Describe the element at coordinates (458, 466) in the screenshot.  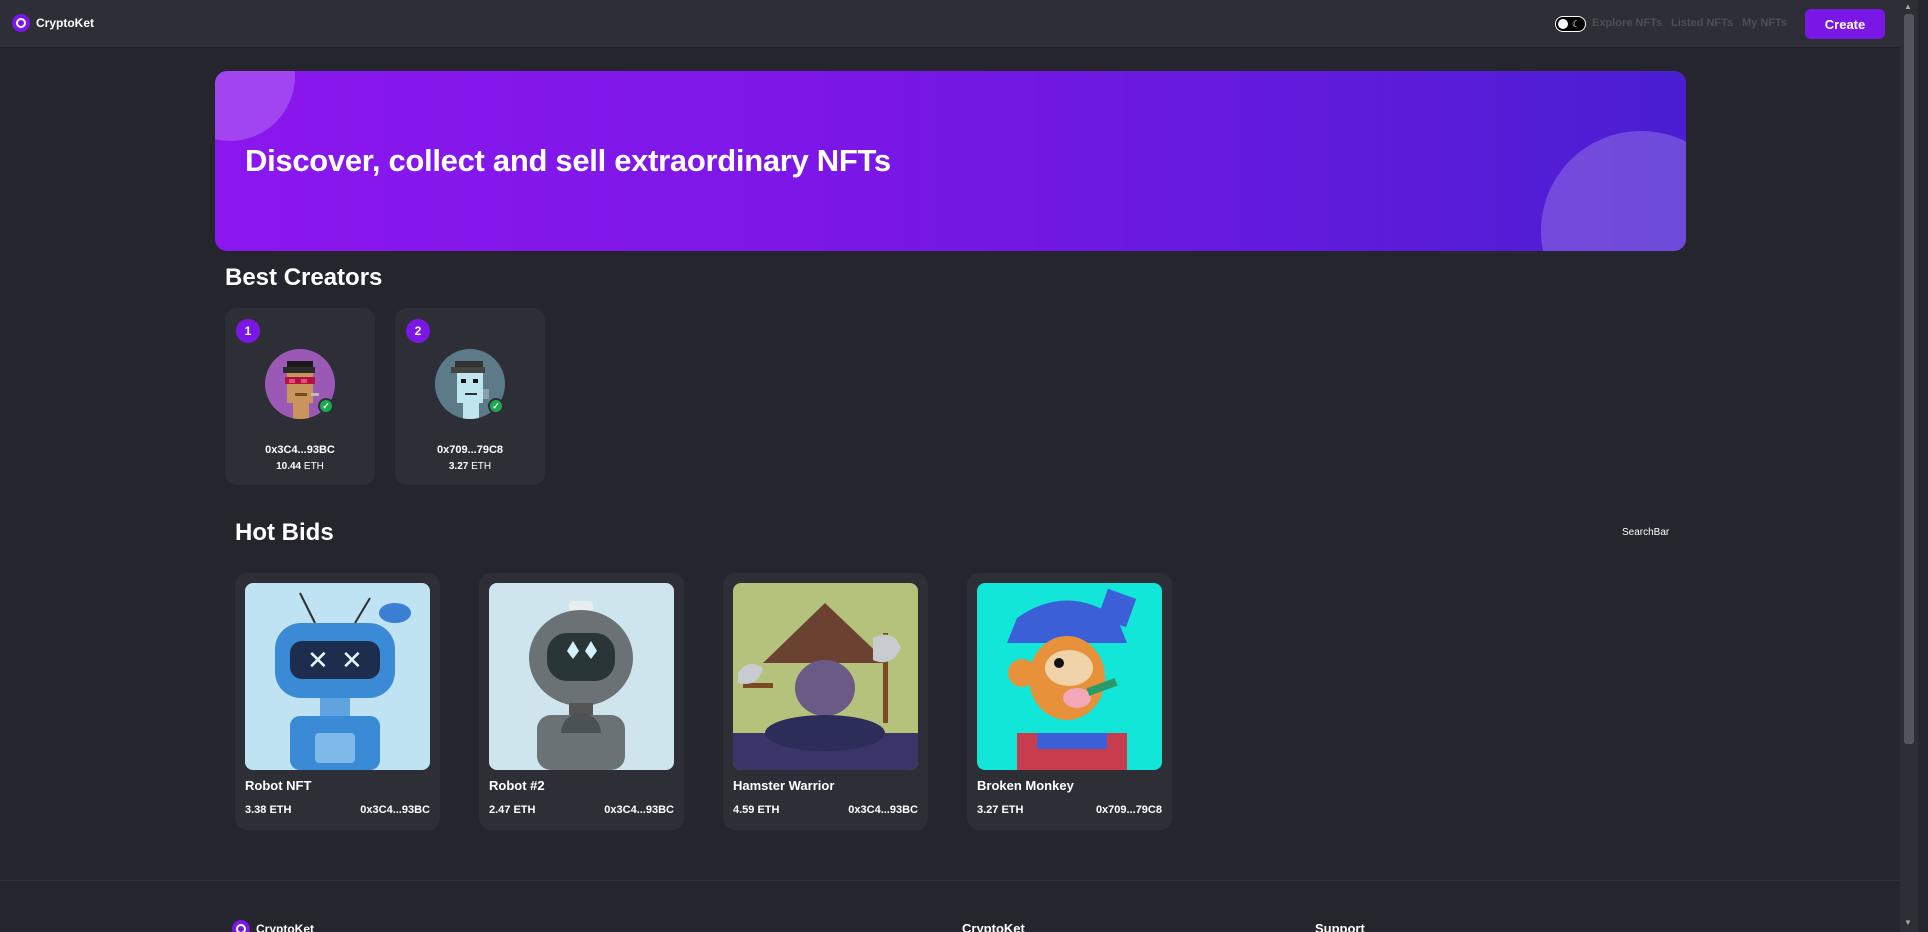
I see `creator-amount: 3.27` at that location.